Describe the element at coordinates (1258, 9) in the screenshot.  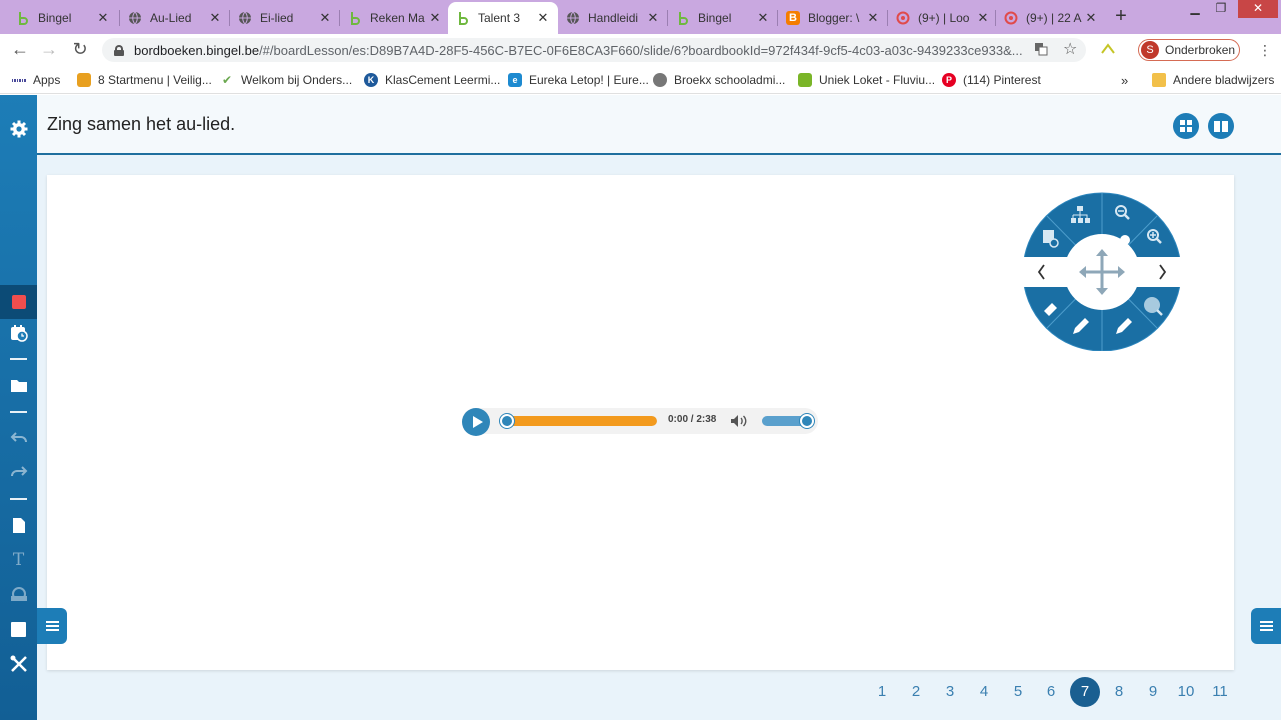
I see `window-close-icon: ✕` at that location.